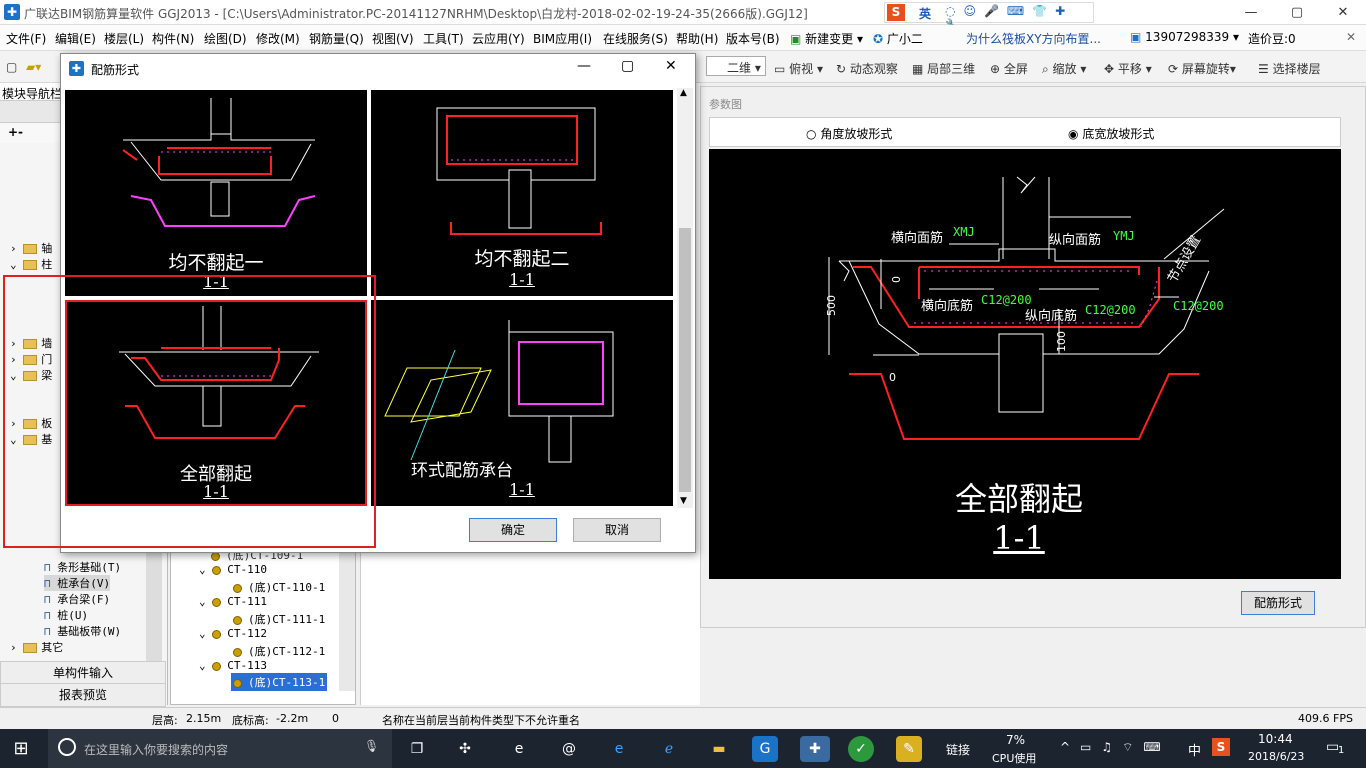 This screenshot has height=768, width=1366. Describe the element at coordinates (31, 359) in the screenshot. I see `tree-door: › 门` at that location.